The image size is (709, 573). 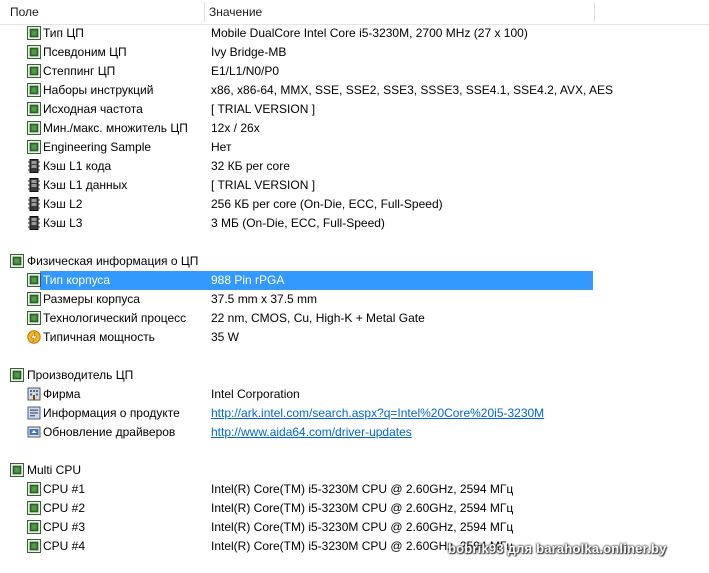 What do you see at coordinates (63, 204) in the screenshot?
I see `field-label: Кэш L2` at bounding box center [63, 204].